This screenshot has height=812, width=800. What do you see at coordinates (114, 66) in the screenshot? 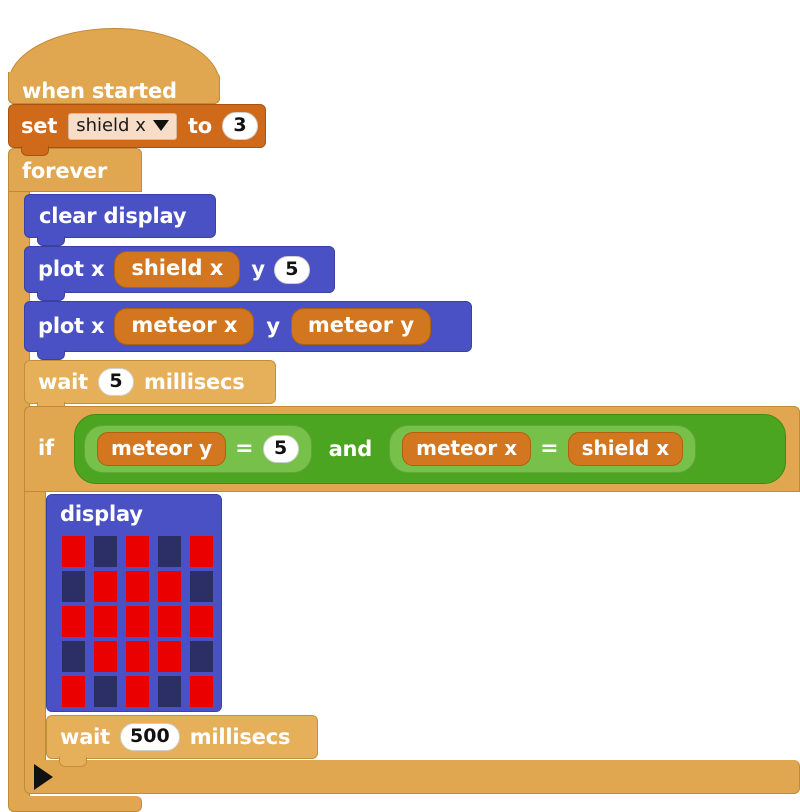
I see `when-started-block: when started` at bounding box center [114, 66].